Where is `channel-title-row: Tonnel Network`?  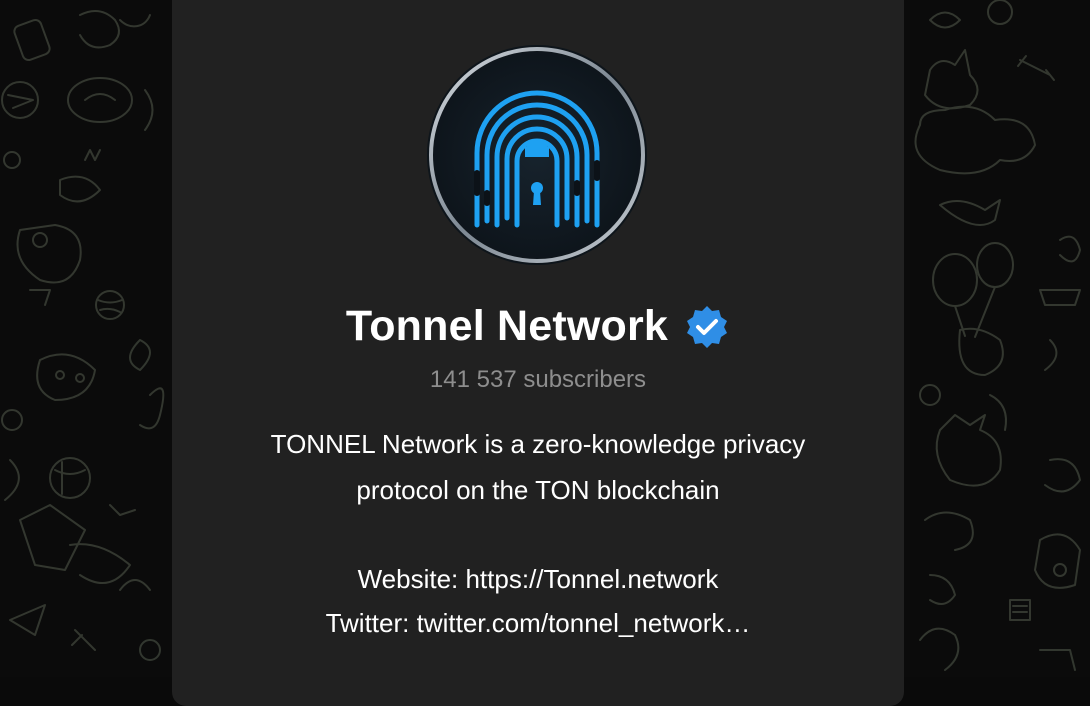 channel-title-row: Tonnel Network is located at coordinates (538, 326).